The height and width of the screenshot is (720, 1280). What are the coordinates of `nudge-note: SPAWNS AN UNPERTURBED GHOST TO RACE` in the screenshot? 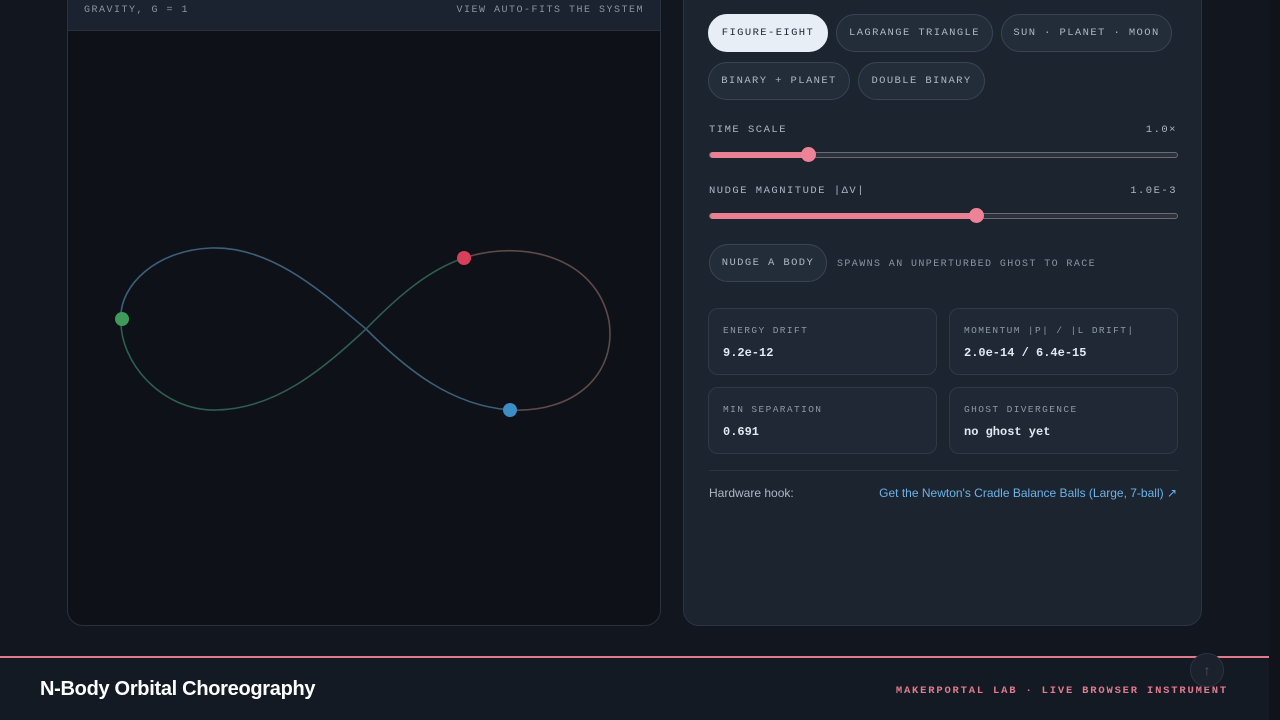 It's located at (967, 264).